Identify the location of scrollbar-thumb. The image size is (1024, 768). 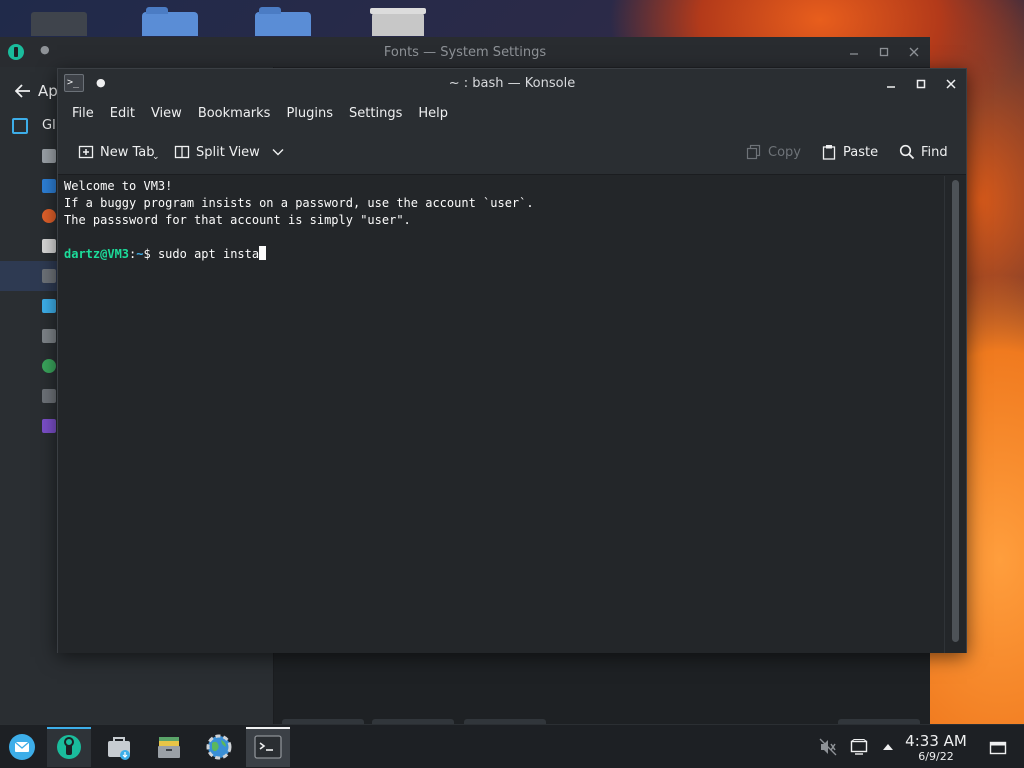
(955, 411).